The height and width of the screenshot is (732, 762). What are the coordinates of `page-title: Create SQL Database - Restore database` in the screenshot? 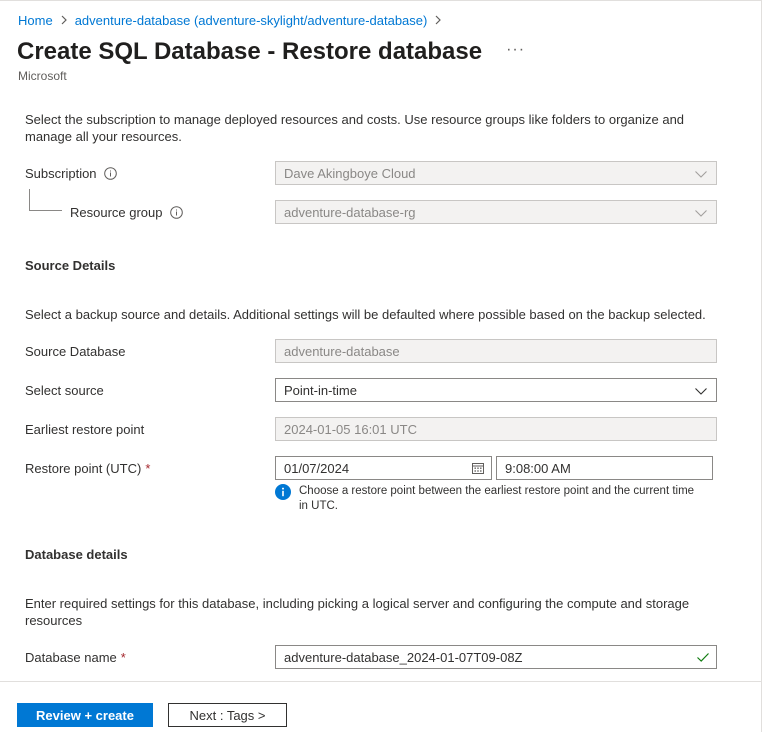 It's located at (250, 51).